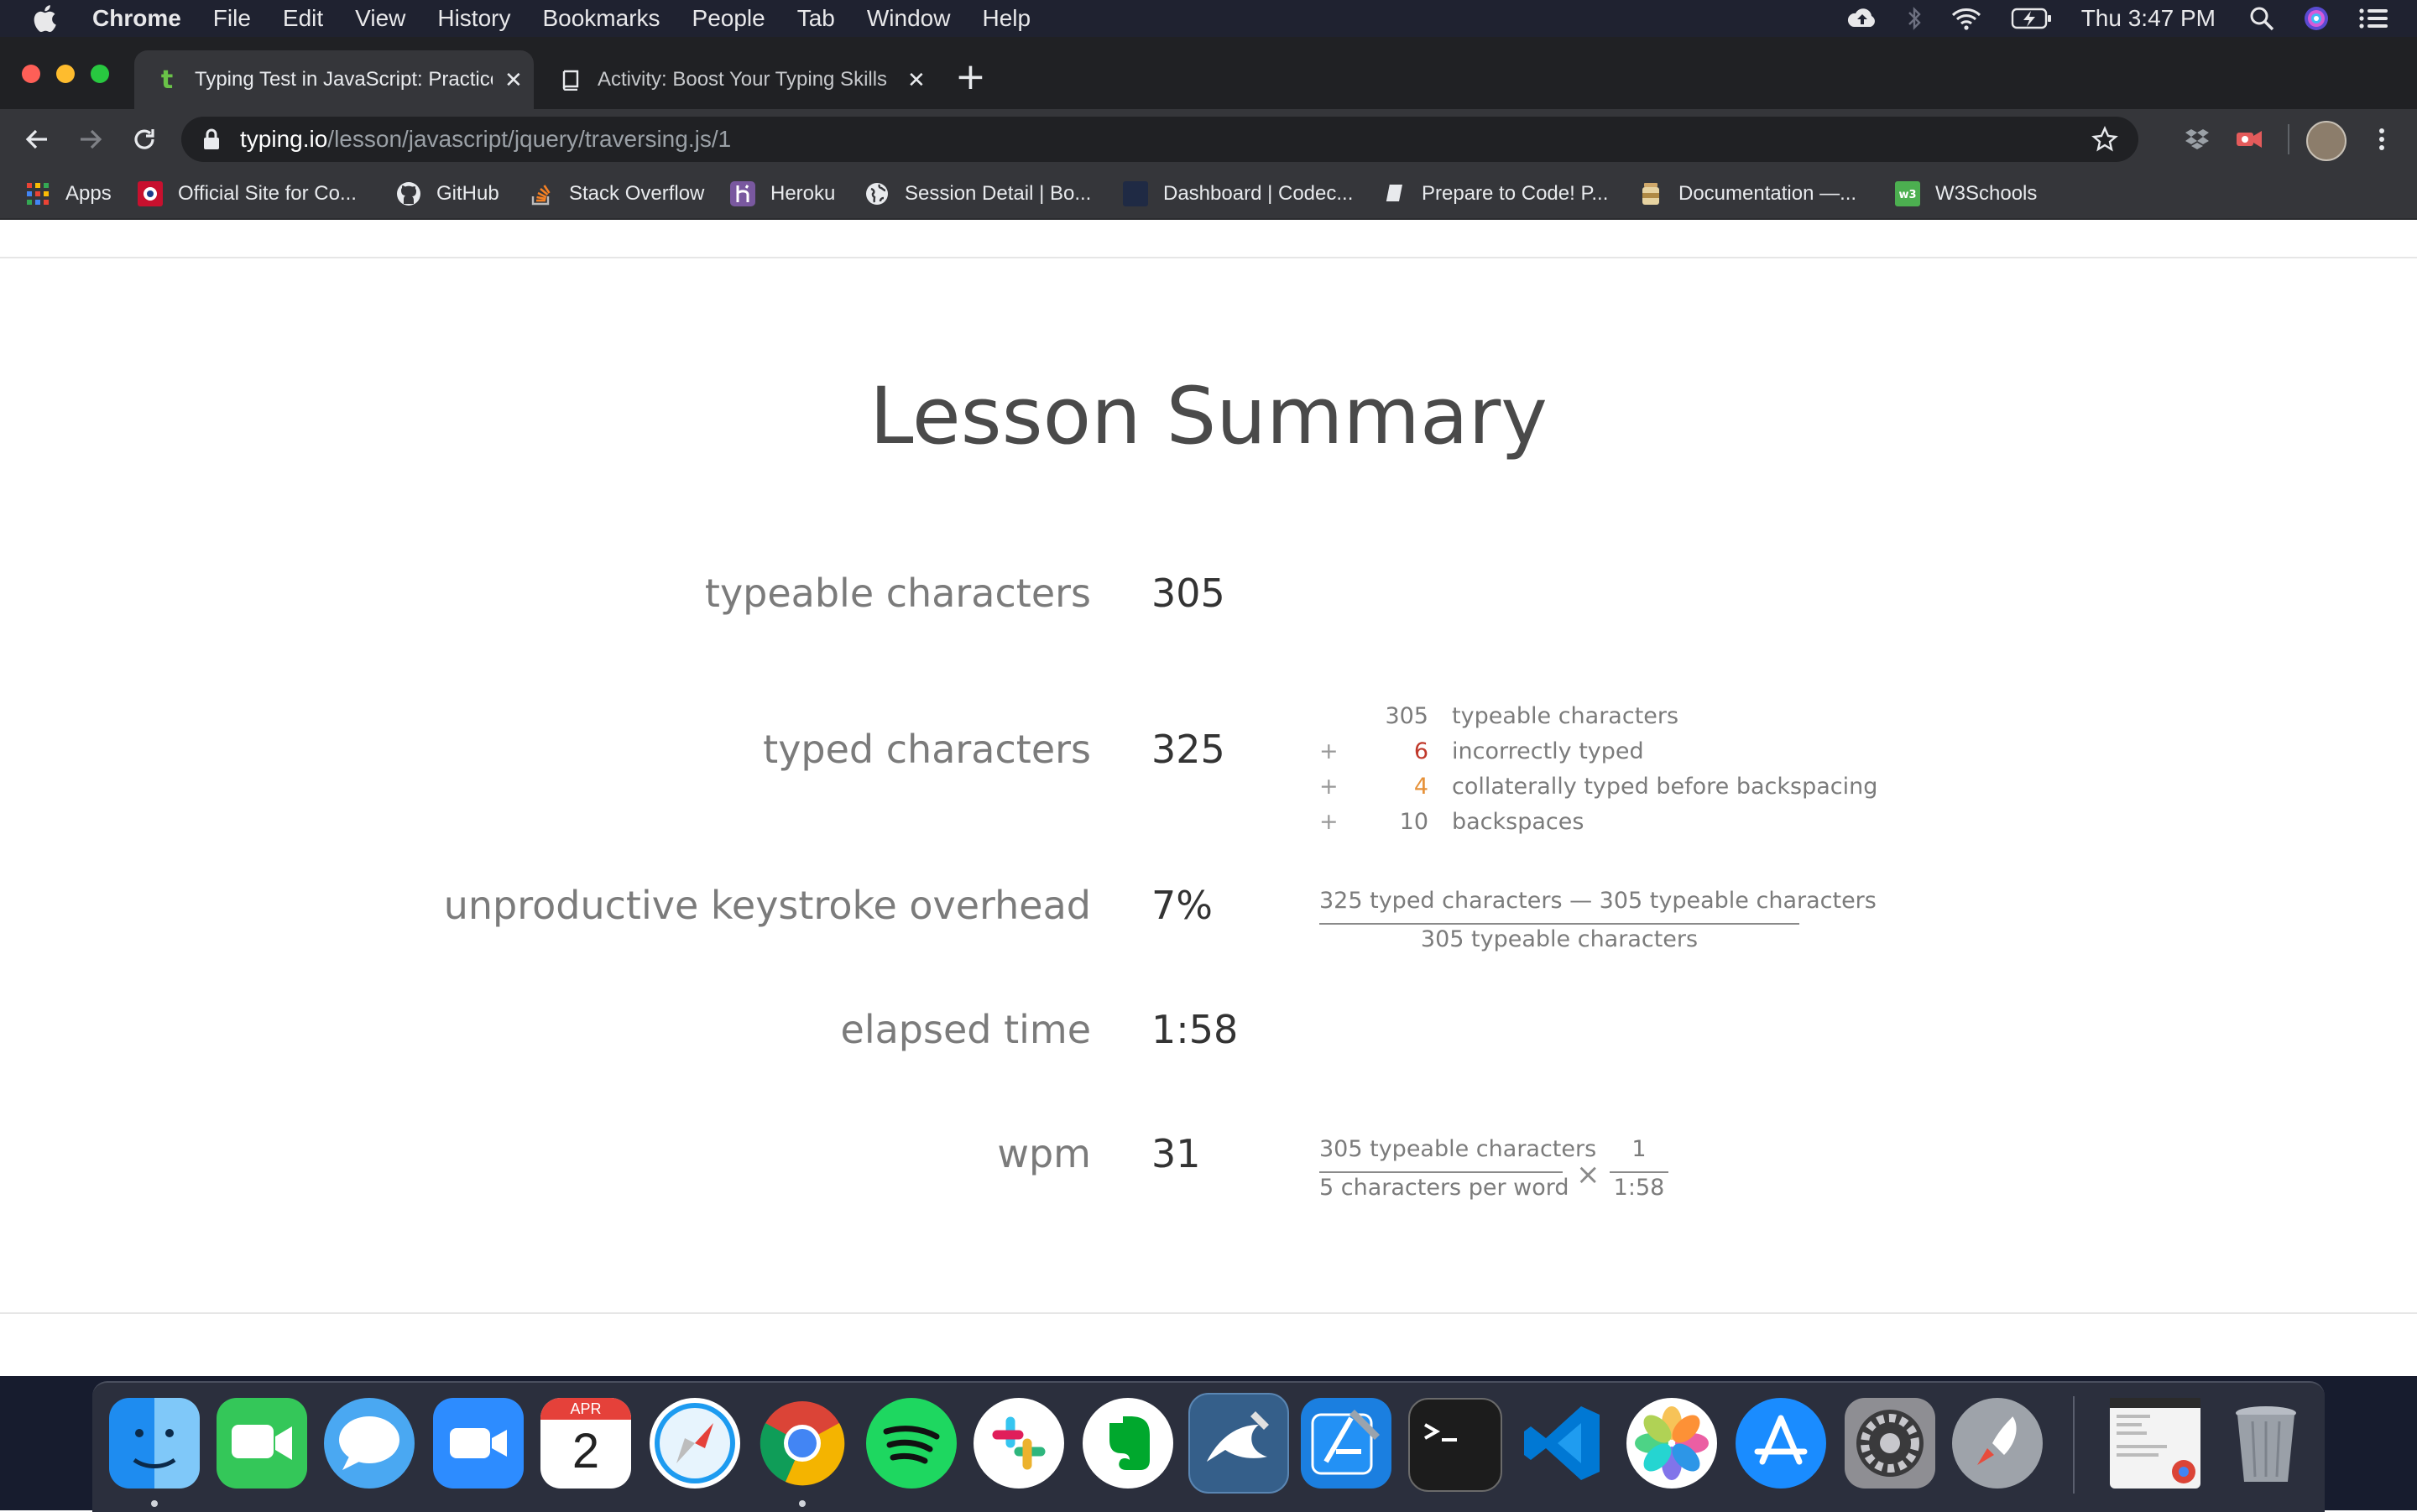  Describe the element at coordinates (478, 1444) in the screenshot. I see `zoom-icon` at that location.